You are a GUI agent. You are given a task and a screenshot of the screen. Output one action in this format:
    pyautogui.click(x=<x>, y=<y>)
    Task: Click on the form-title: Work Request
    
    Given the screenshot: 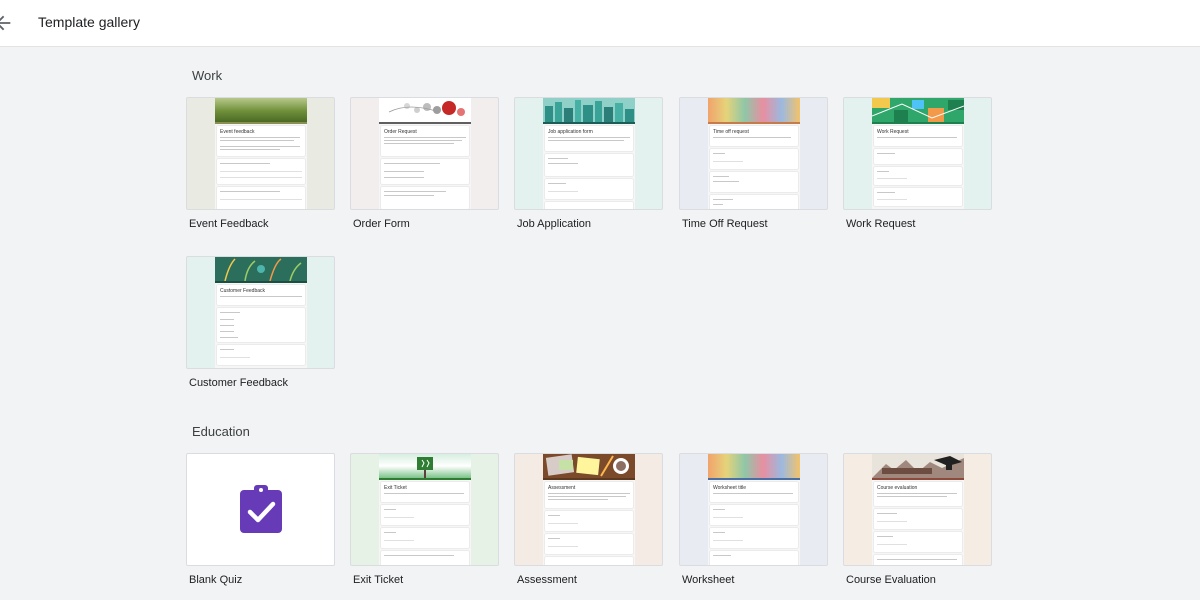 What is the action you would take?
    pyautogui.click(x=893, y=132)
    